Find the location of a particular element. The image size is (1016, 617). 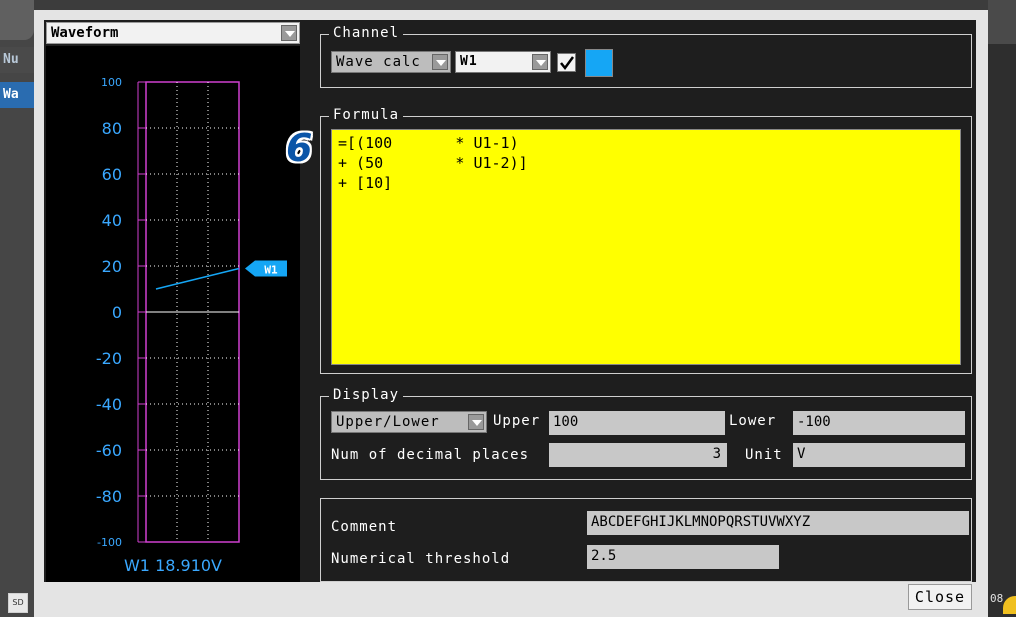

formula-line: =[(100 * U1-1) is located at coordinates (428, 143).